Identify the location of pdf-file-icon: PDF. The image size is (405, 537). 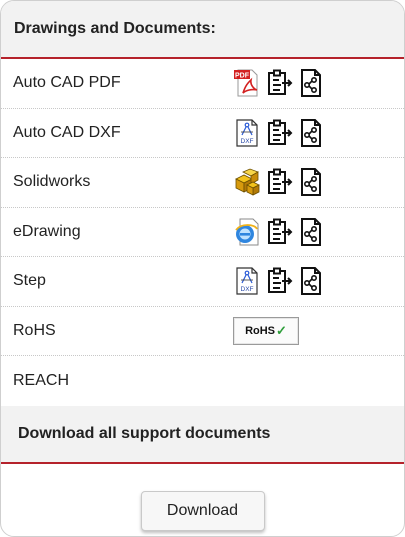
(247, 83).